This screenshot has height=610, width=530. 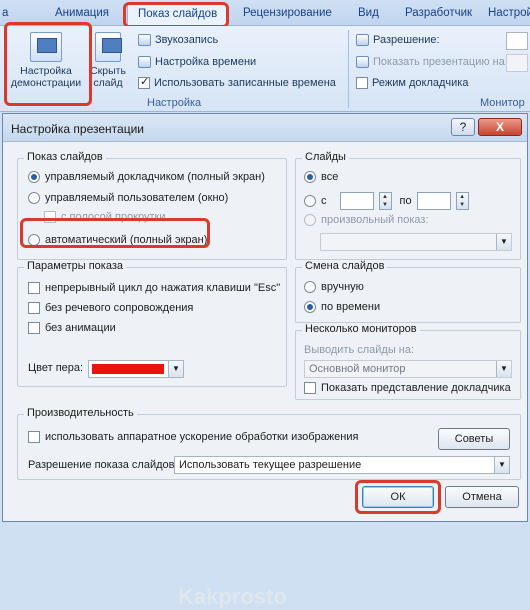 I want to click on microphone-icon, so click(x=144, y=40).